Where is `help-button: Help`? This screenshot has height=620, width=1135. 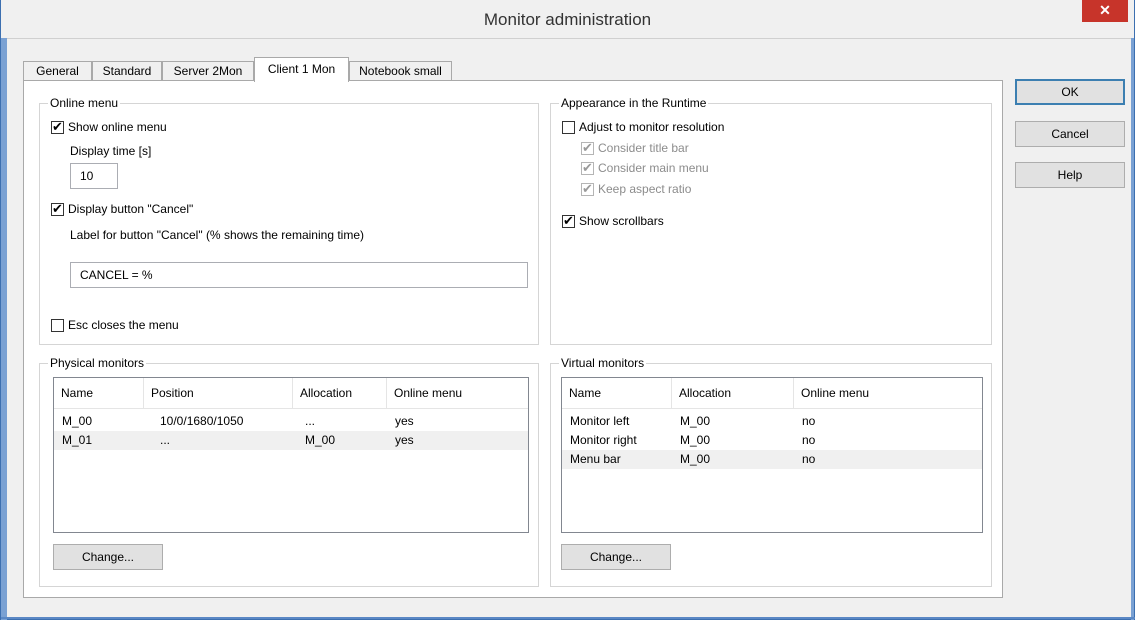
help-button: Help is located at coordinates (1070, 175).